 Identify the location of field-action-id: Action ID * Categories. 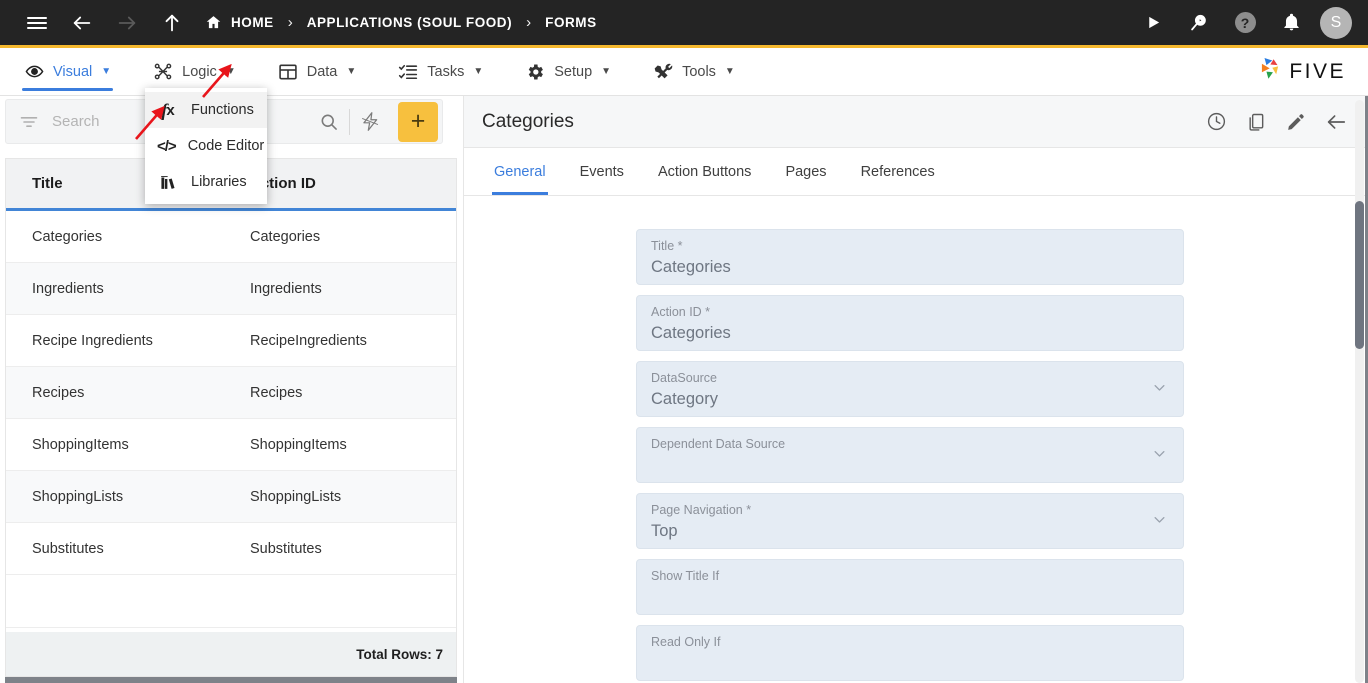
(910, 323).